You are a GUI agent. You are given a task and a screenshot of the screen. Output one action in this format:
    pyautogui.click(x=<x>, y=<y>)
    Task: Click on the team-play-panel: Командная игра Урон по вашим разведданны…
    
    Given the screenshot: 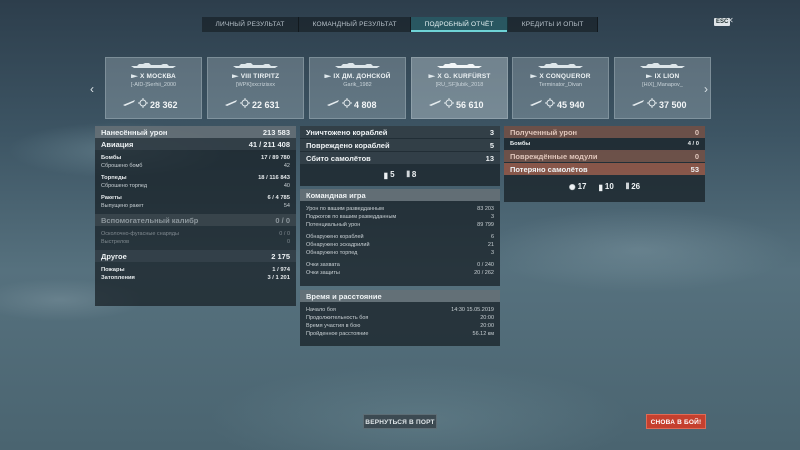 What is the action you would take?
    pyautogui.click(x=400, y=237)
    